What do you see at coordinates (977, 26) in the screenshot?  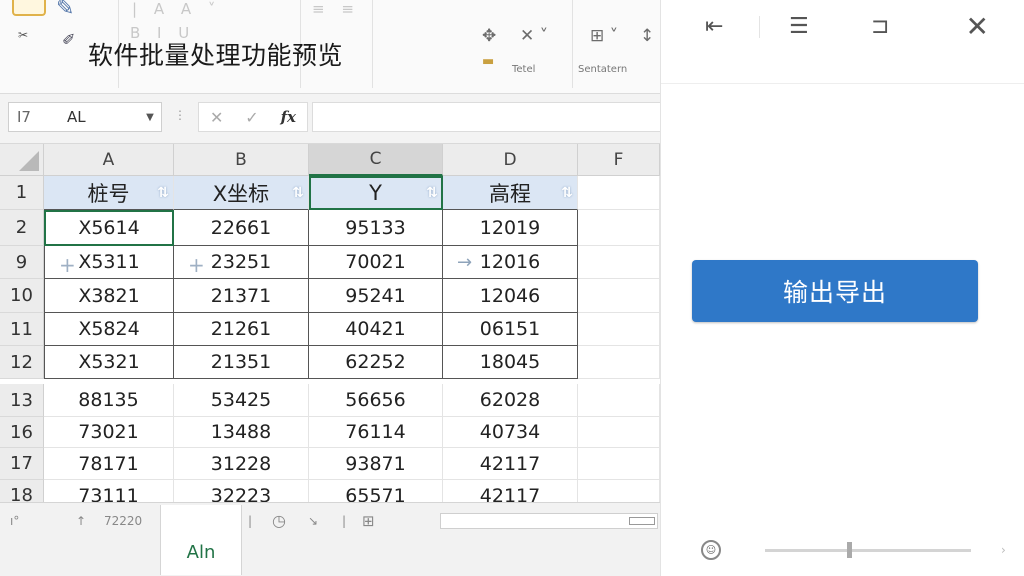 I see `close-icon: ✕` at bounding box center [977, 26].